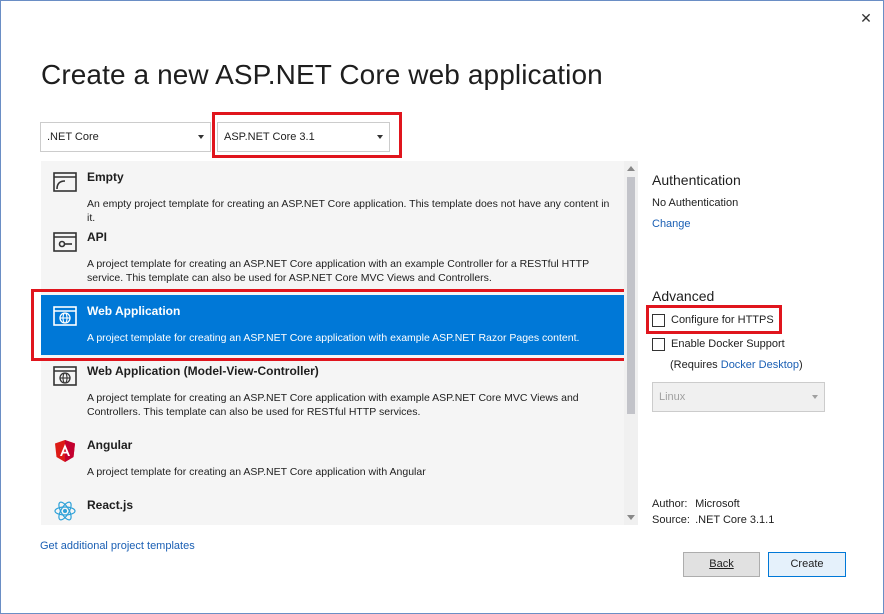 This screenshot has width=884, height=614. What do you see at coordinates (65, 182) in the screenshot?
I see `empty-template-icon` at bounding box center [65, 182].